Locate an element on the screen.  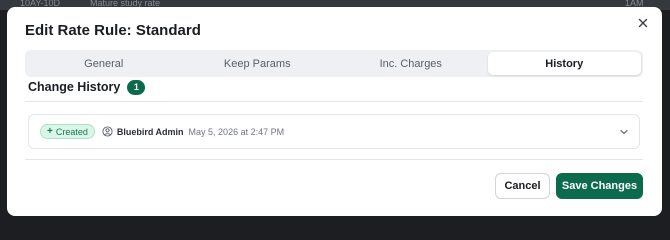
save-changes-button: Save Changes is located at coordinates (599, 186).